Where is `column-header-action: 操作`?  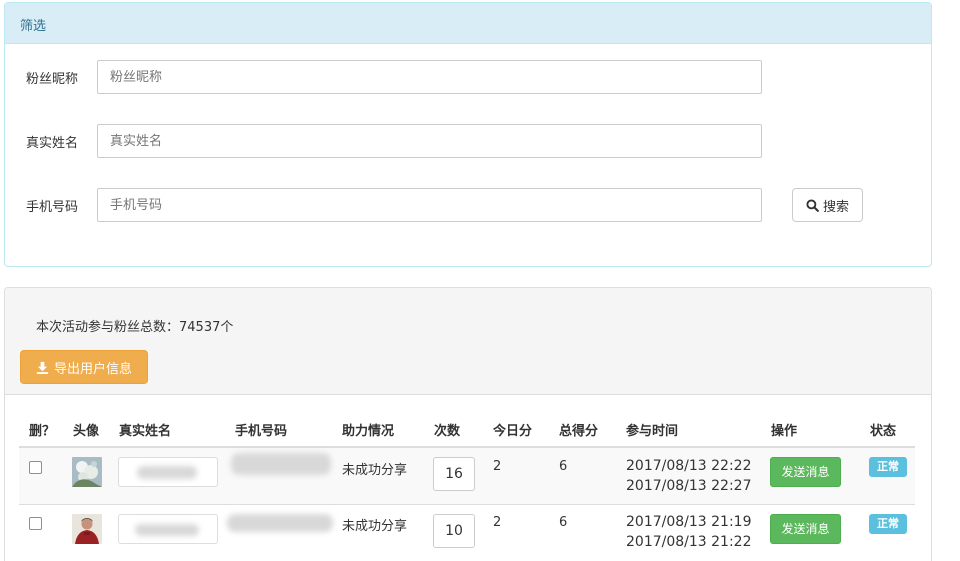
column-header-action: 操作 is located at coordinates (784, 431).